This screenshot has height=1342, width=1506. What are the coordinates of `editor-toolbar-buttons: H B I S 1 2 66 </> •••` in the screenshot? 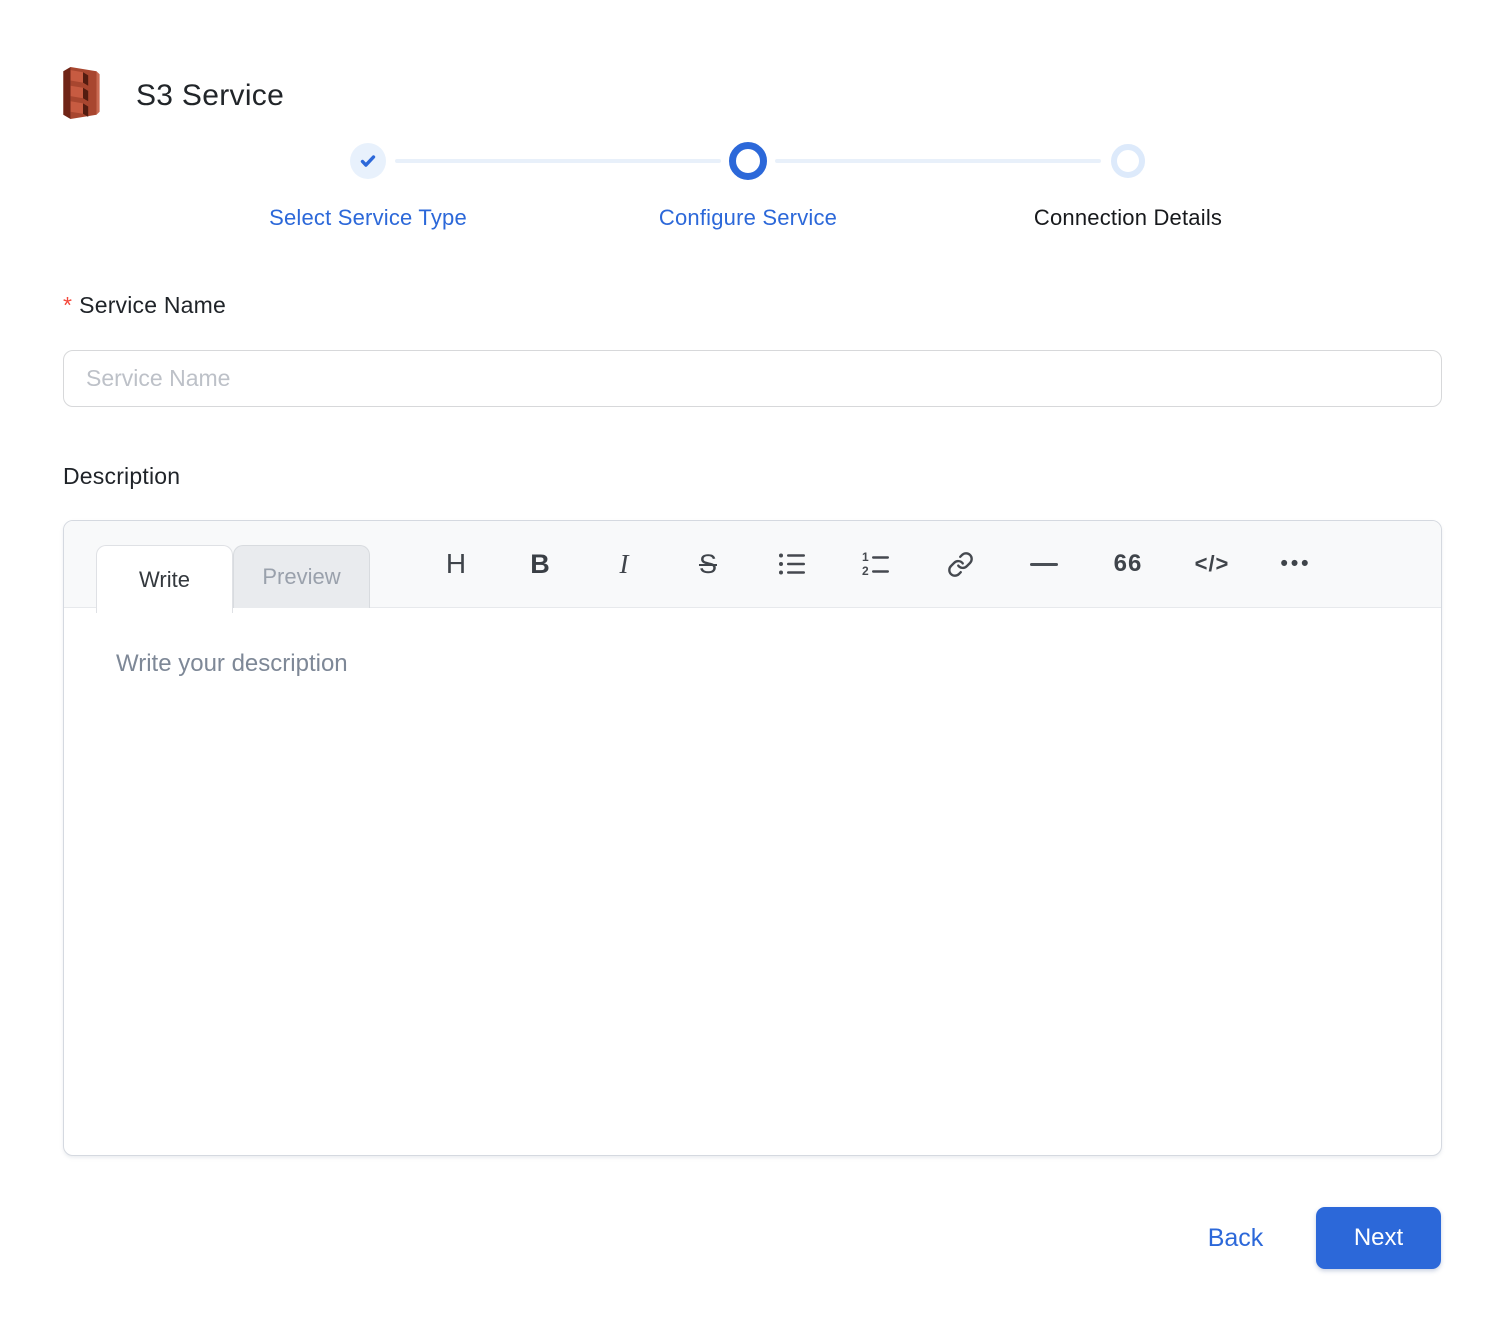 It's located at (876, 564).